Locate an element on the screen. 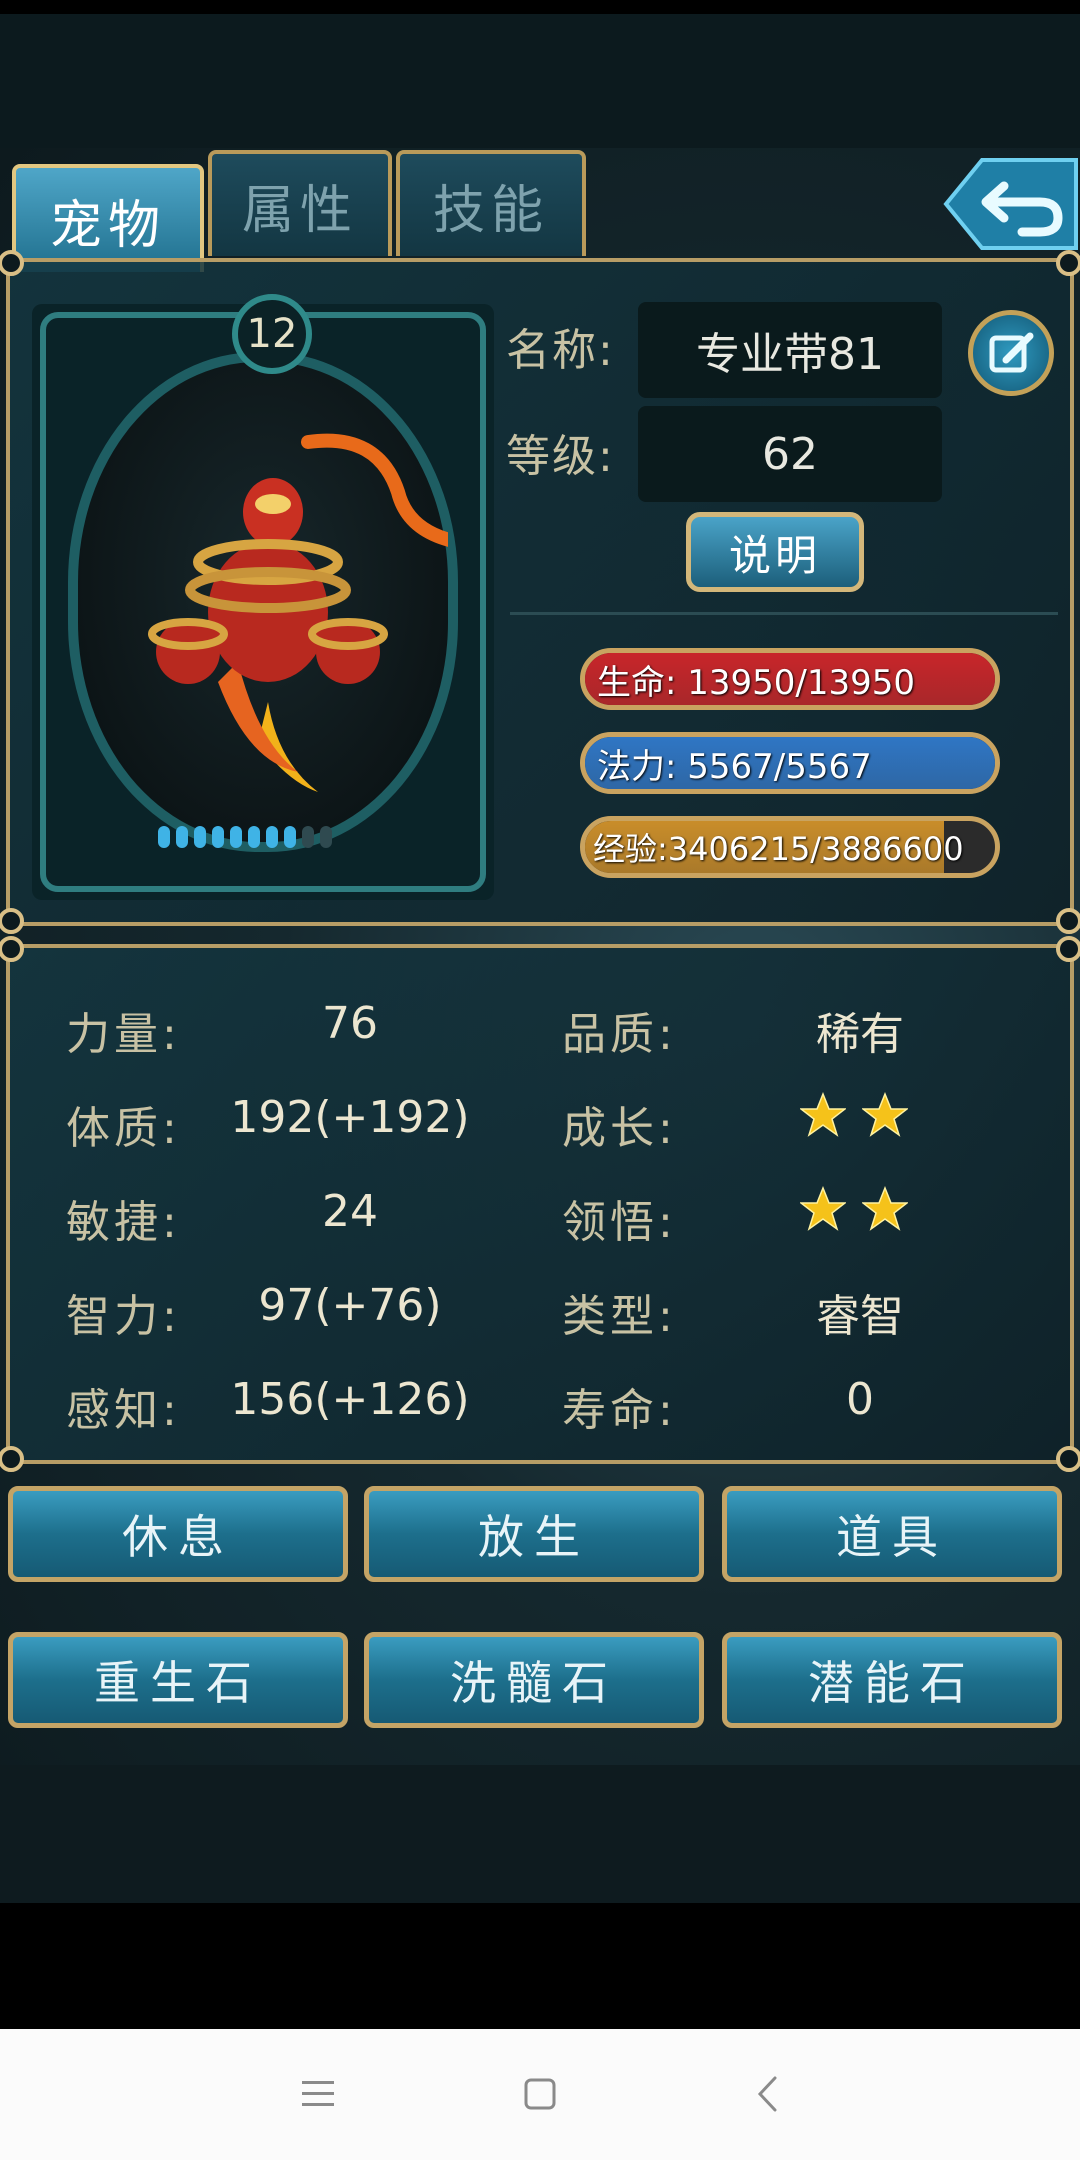 The width and height of the screenshot is (1080, 2160). potential-stone-button: 潜能石 is located at coordinates (892, 1680).